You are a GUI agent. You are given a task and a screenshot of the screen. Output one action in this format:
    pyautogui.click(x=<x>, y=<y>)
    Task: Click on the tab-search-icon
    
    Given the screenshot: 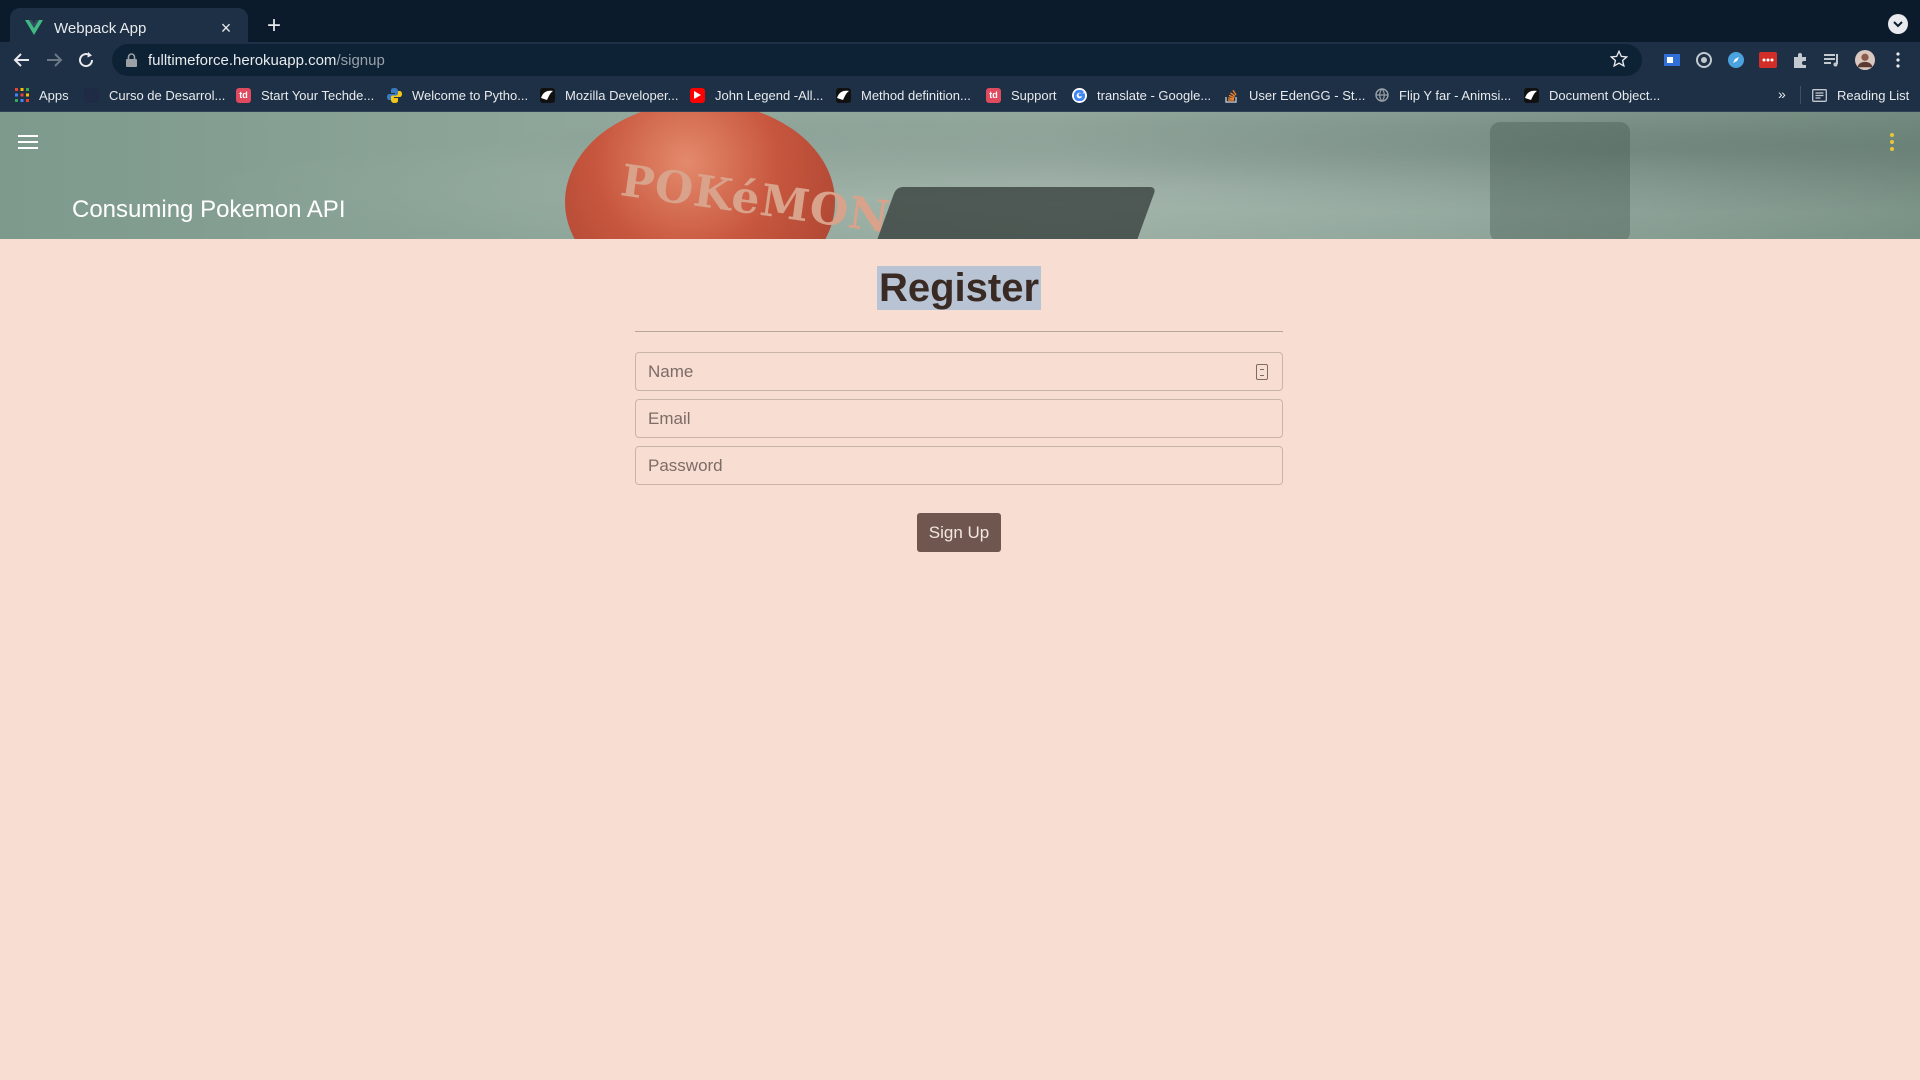 What is the action you would take?
    pyautogui.click(x=1898, y=24)
    